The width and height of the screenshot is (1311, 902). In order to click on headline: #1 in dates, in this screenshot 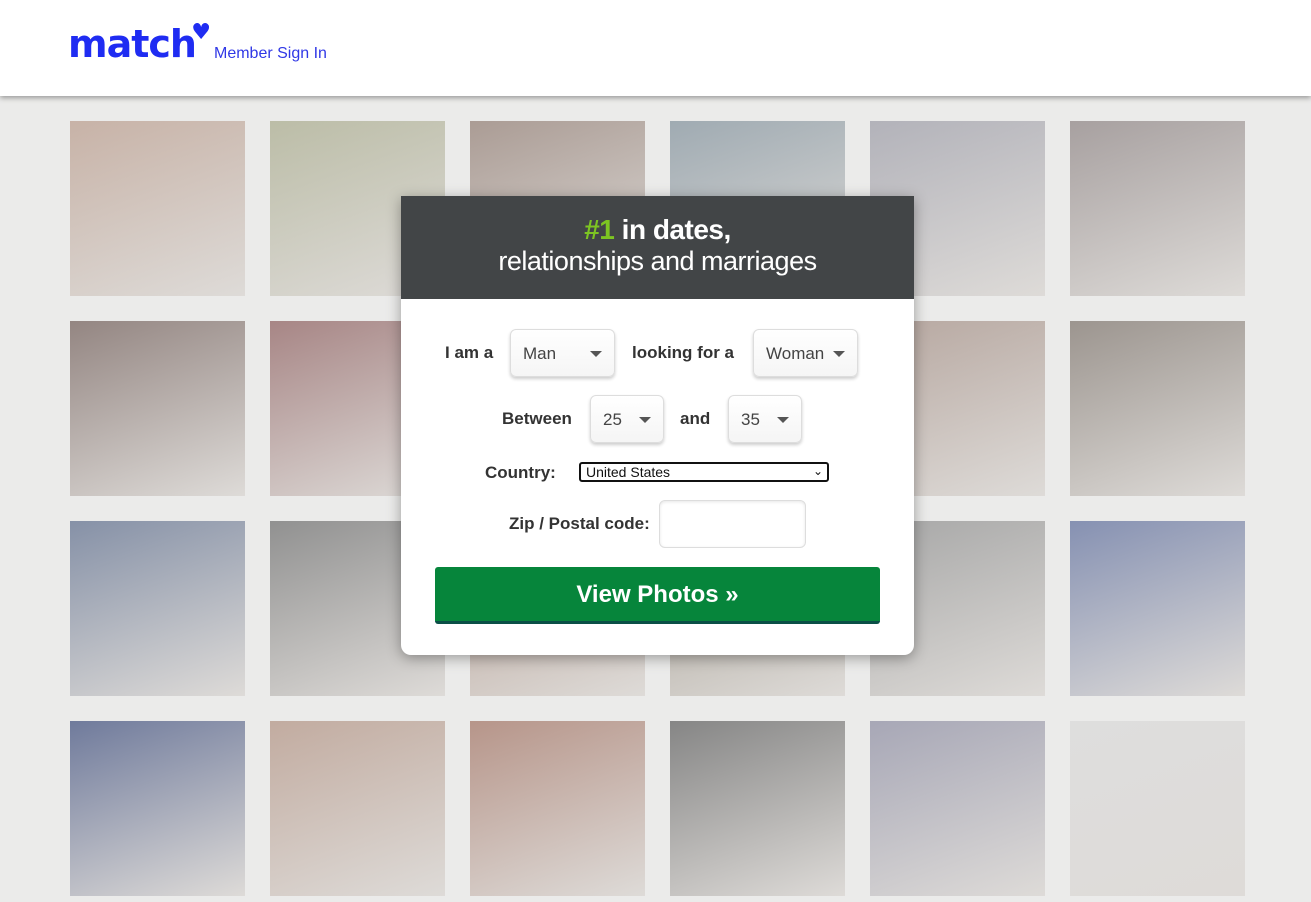, I will do `click(657, 230)`.